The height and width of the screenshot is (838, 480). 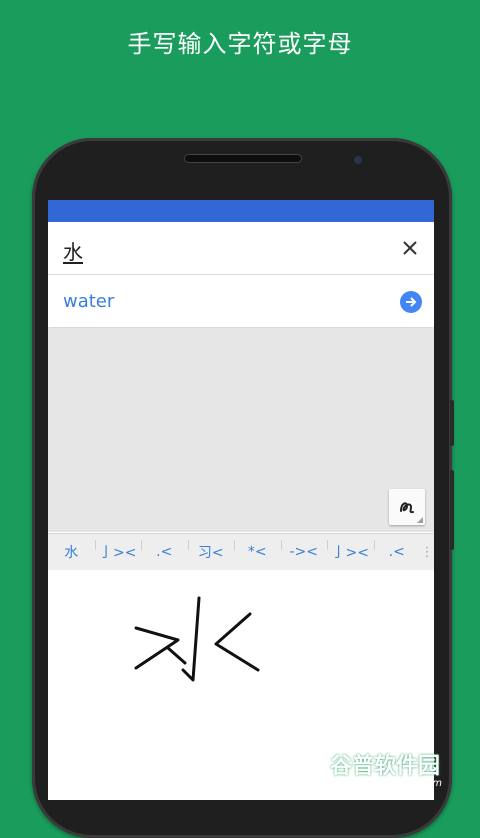 I want to click on close-icon, so click(x=410, y=248).